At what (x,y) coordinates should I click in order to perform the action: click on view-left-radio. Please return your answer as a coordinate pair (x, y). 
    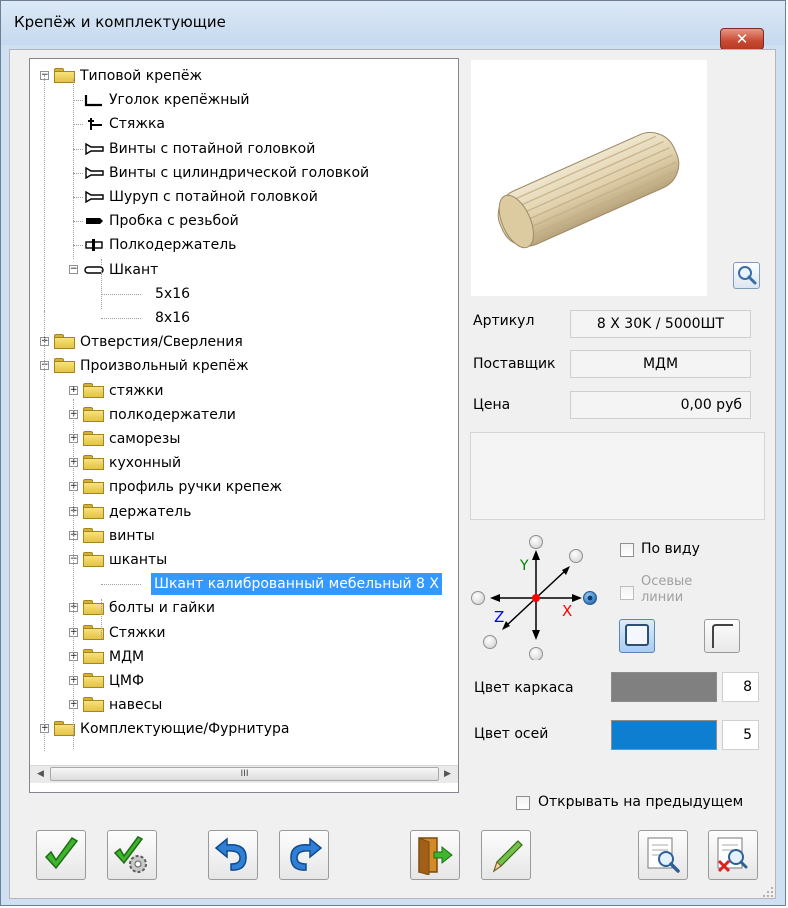
    Looking at the image, I should click on (478, 598).